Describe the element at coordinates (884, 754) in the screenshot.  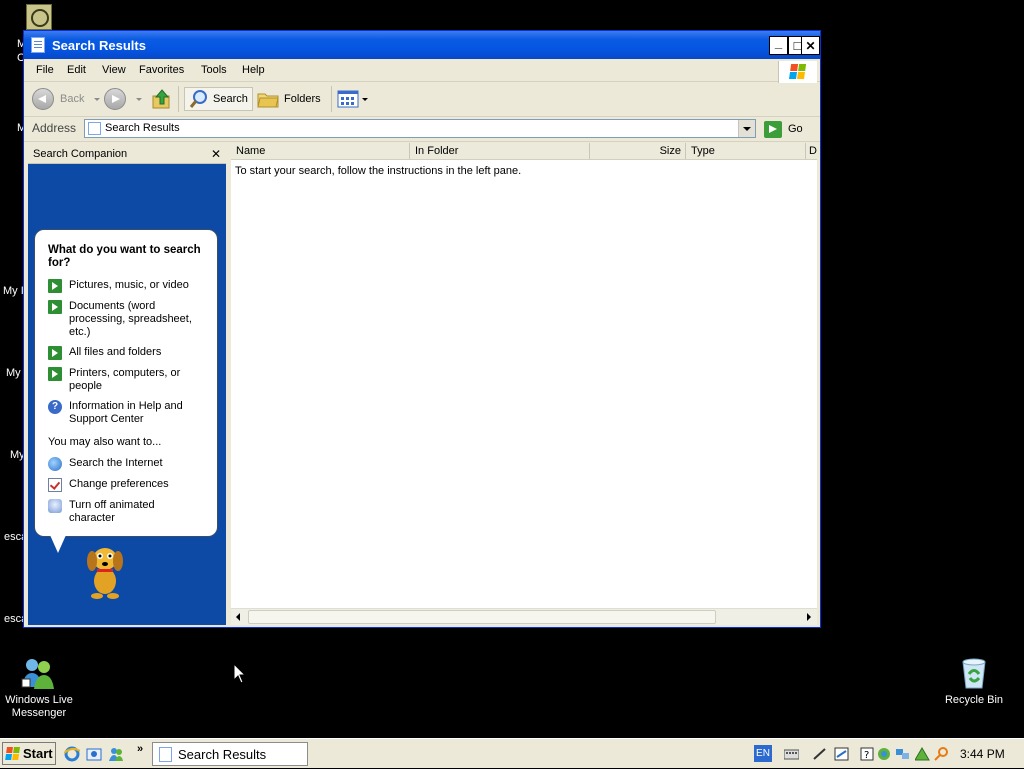
I see `network-icon` at that location.